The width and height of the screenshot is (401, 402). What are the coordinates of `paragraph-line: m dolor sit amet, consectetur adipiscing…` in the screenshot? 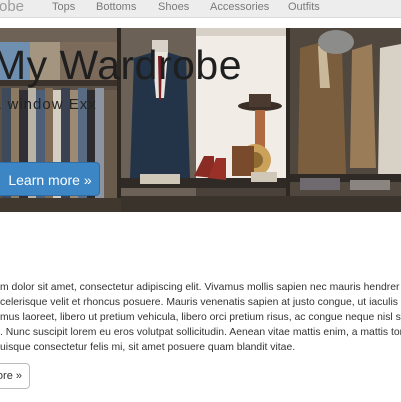 It's located at (200, 287).